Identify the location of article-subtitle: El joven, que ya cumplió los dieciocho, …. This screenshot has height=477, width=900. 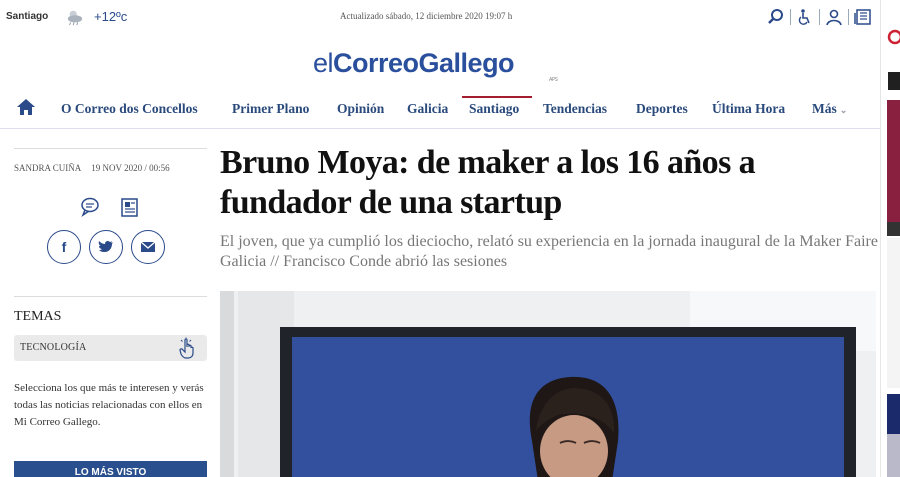
(549, 251).